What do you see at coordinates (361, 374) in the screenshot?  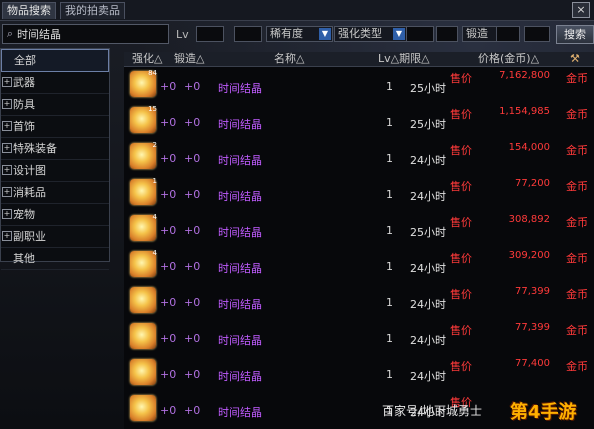 I see `table-row: +0 +0 时间结晶 1 24小时 售价 77,400 金币` at bounding box center [361, 374].